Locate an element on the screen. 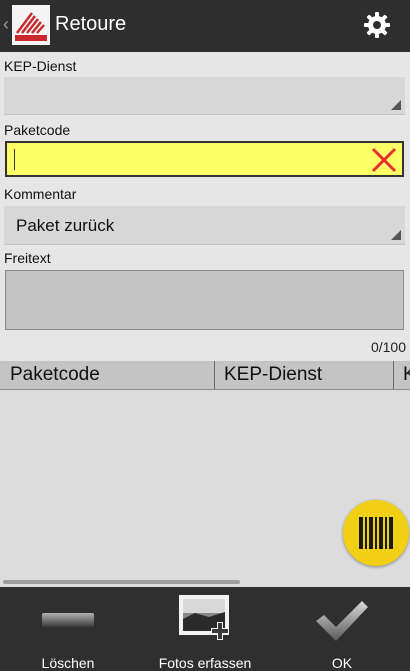  kep-dienst-select is located at coordinates (204, 96).